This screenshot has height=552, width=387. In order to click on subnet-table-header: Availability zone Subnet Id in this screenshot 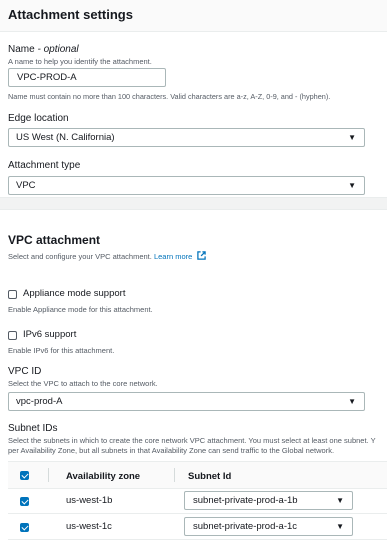, I will do `click(197, 475)`.